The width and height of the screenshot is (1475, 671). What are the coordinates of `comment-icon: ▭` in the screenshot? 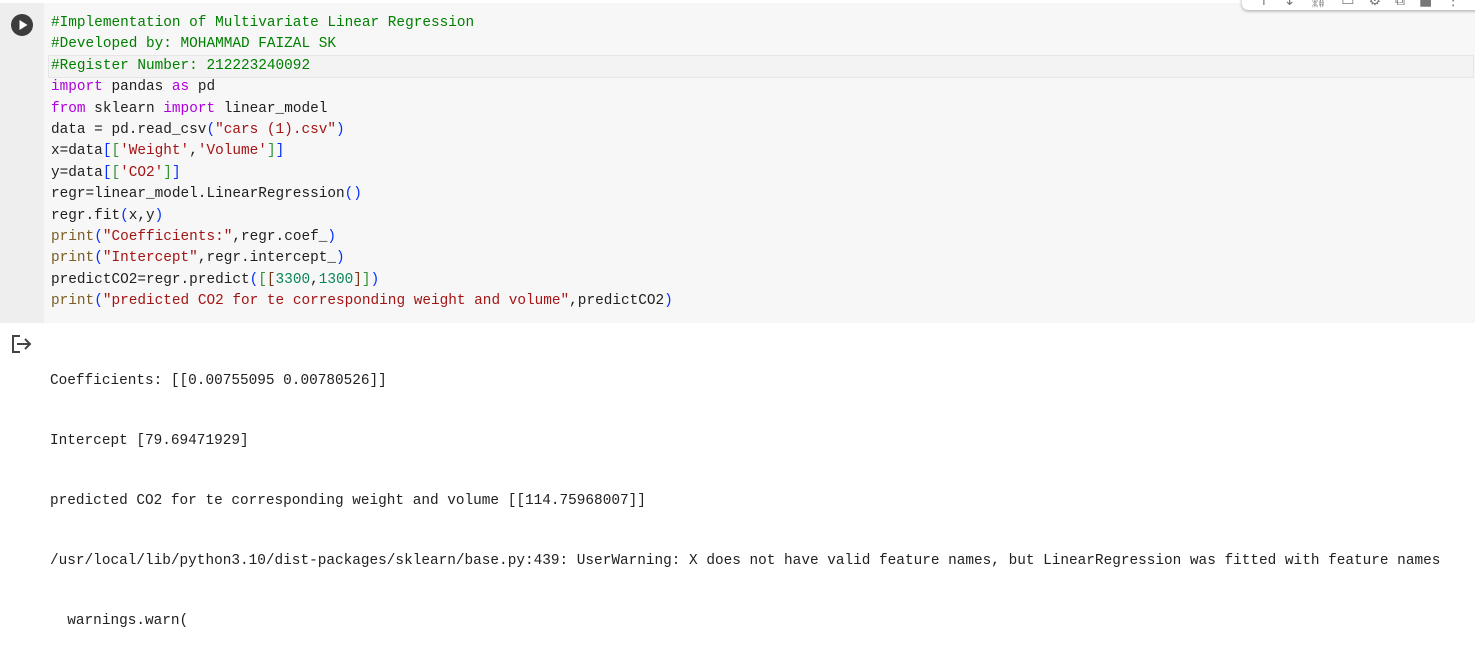 It's located at (1347, 4).